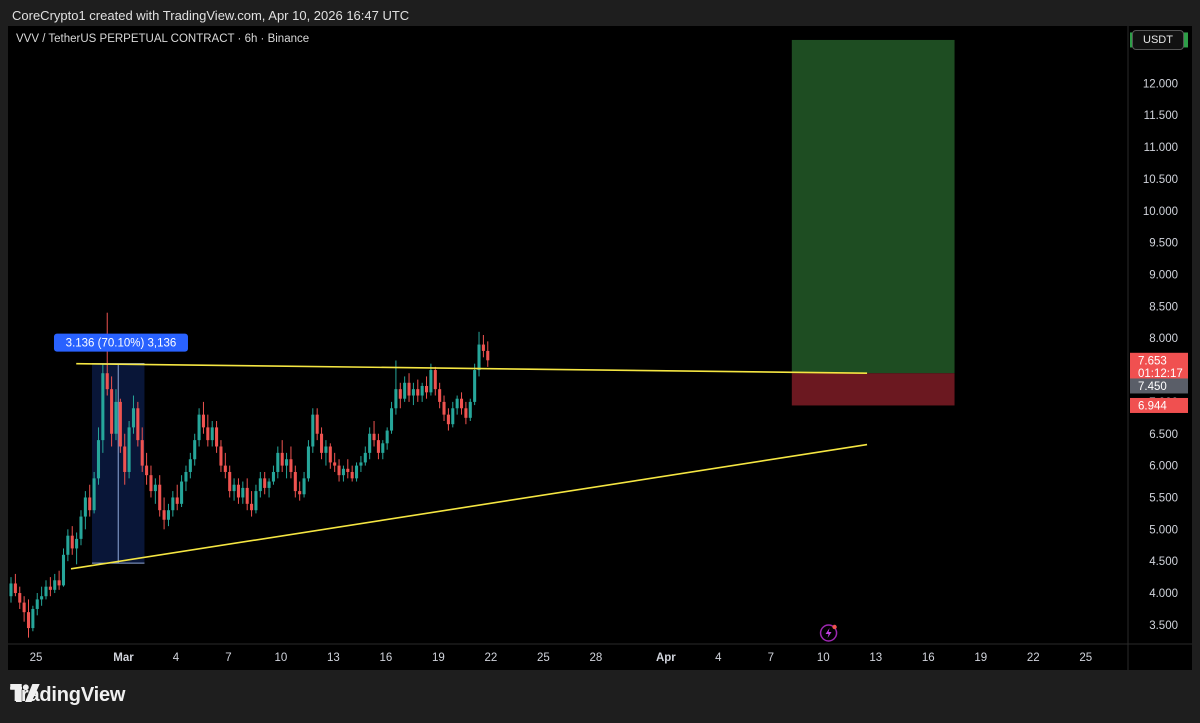 The width and height of the screenshot is (1200, 723). I want to click on stop-zone, so click(873, 389).